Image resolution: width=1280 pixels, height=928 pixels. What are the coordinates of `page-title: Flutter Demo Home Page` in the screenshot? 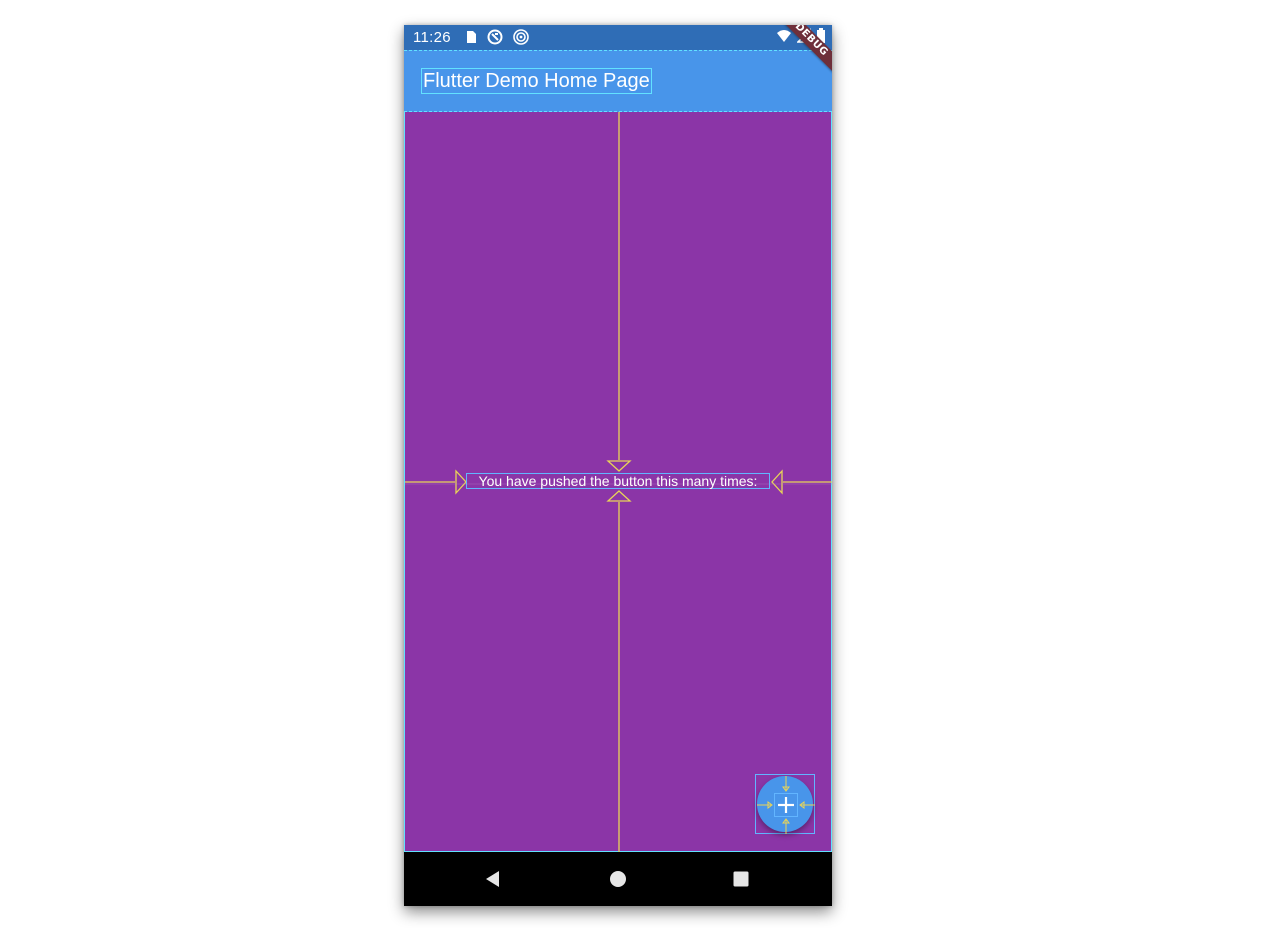 It's located at (536, 81).